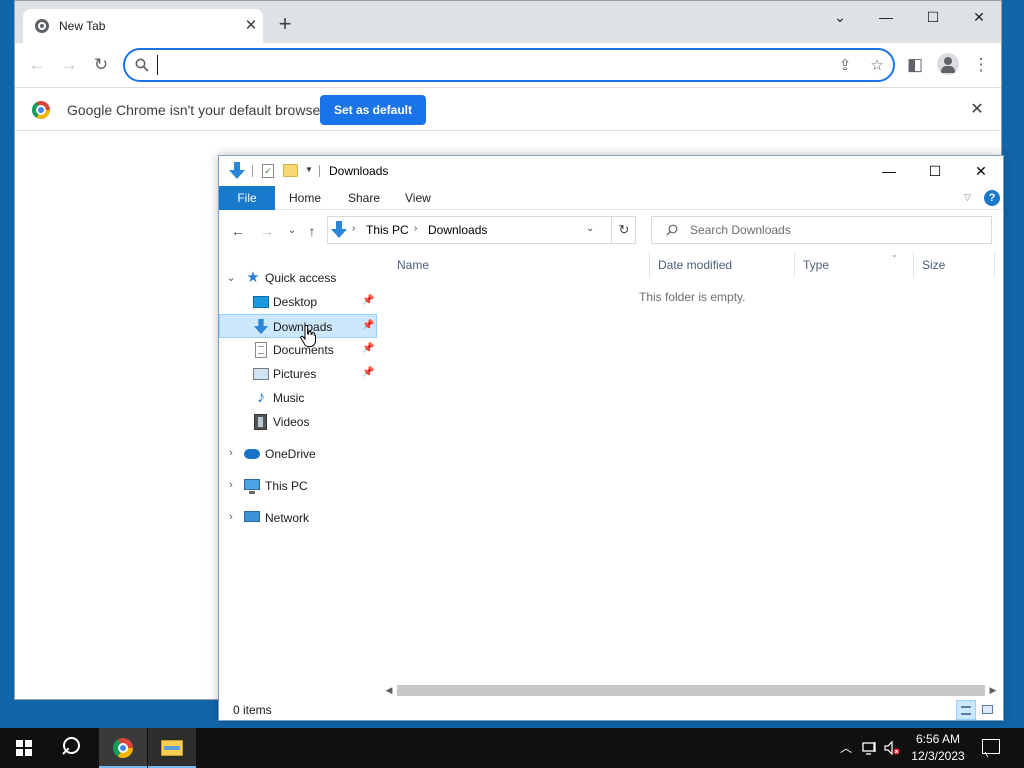 This screenshot has height=768, width=1024. What do you see at coordinates (252, 171) in the screenshot?
I see `toolbar-separator` at bounding box center [252, 171].